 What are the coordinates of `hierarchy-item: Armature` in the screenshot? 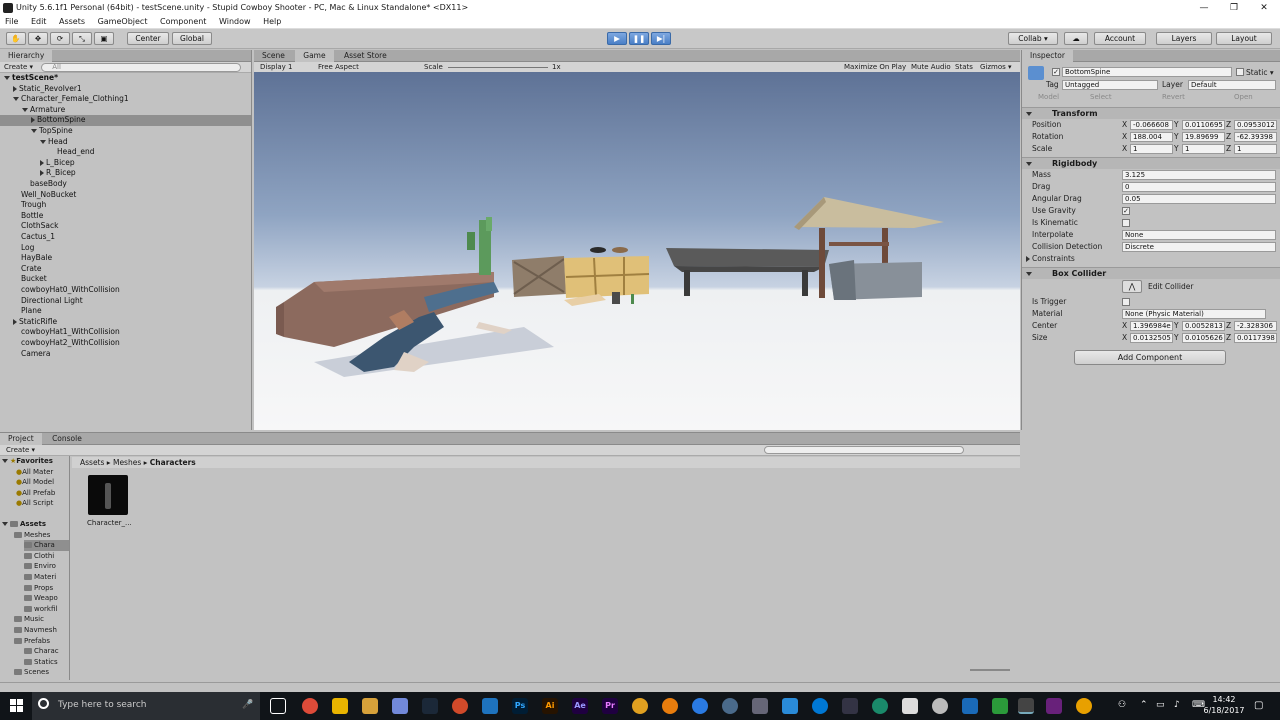 It's located at (125, 110).